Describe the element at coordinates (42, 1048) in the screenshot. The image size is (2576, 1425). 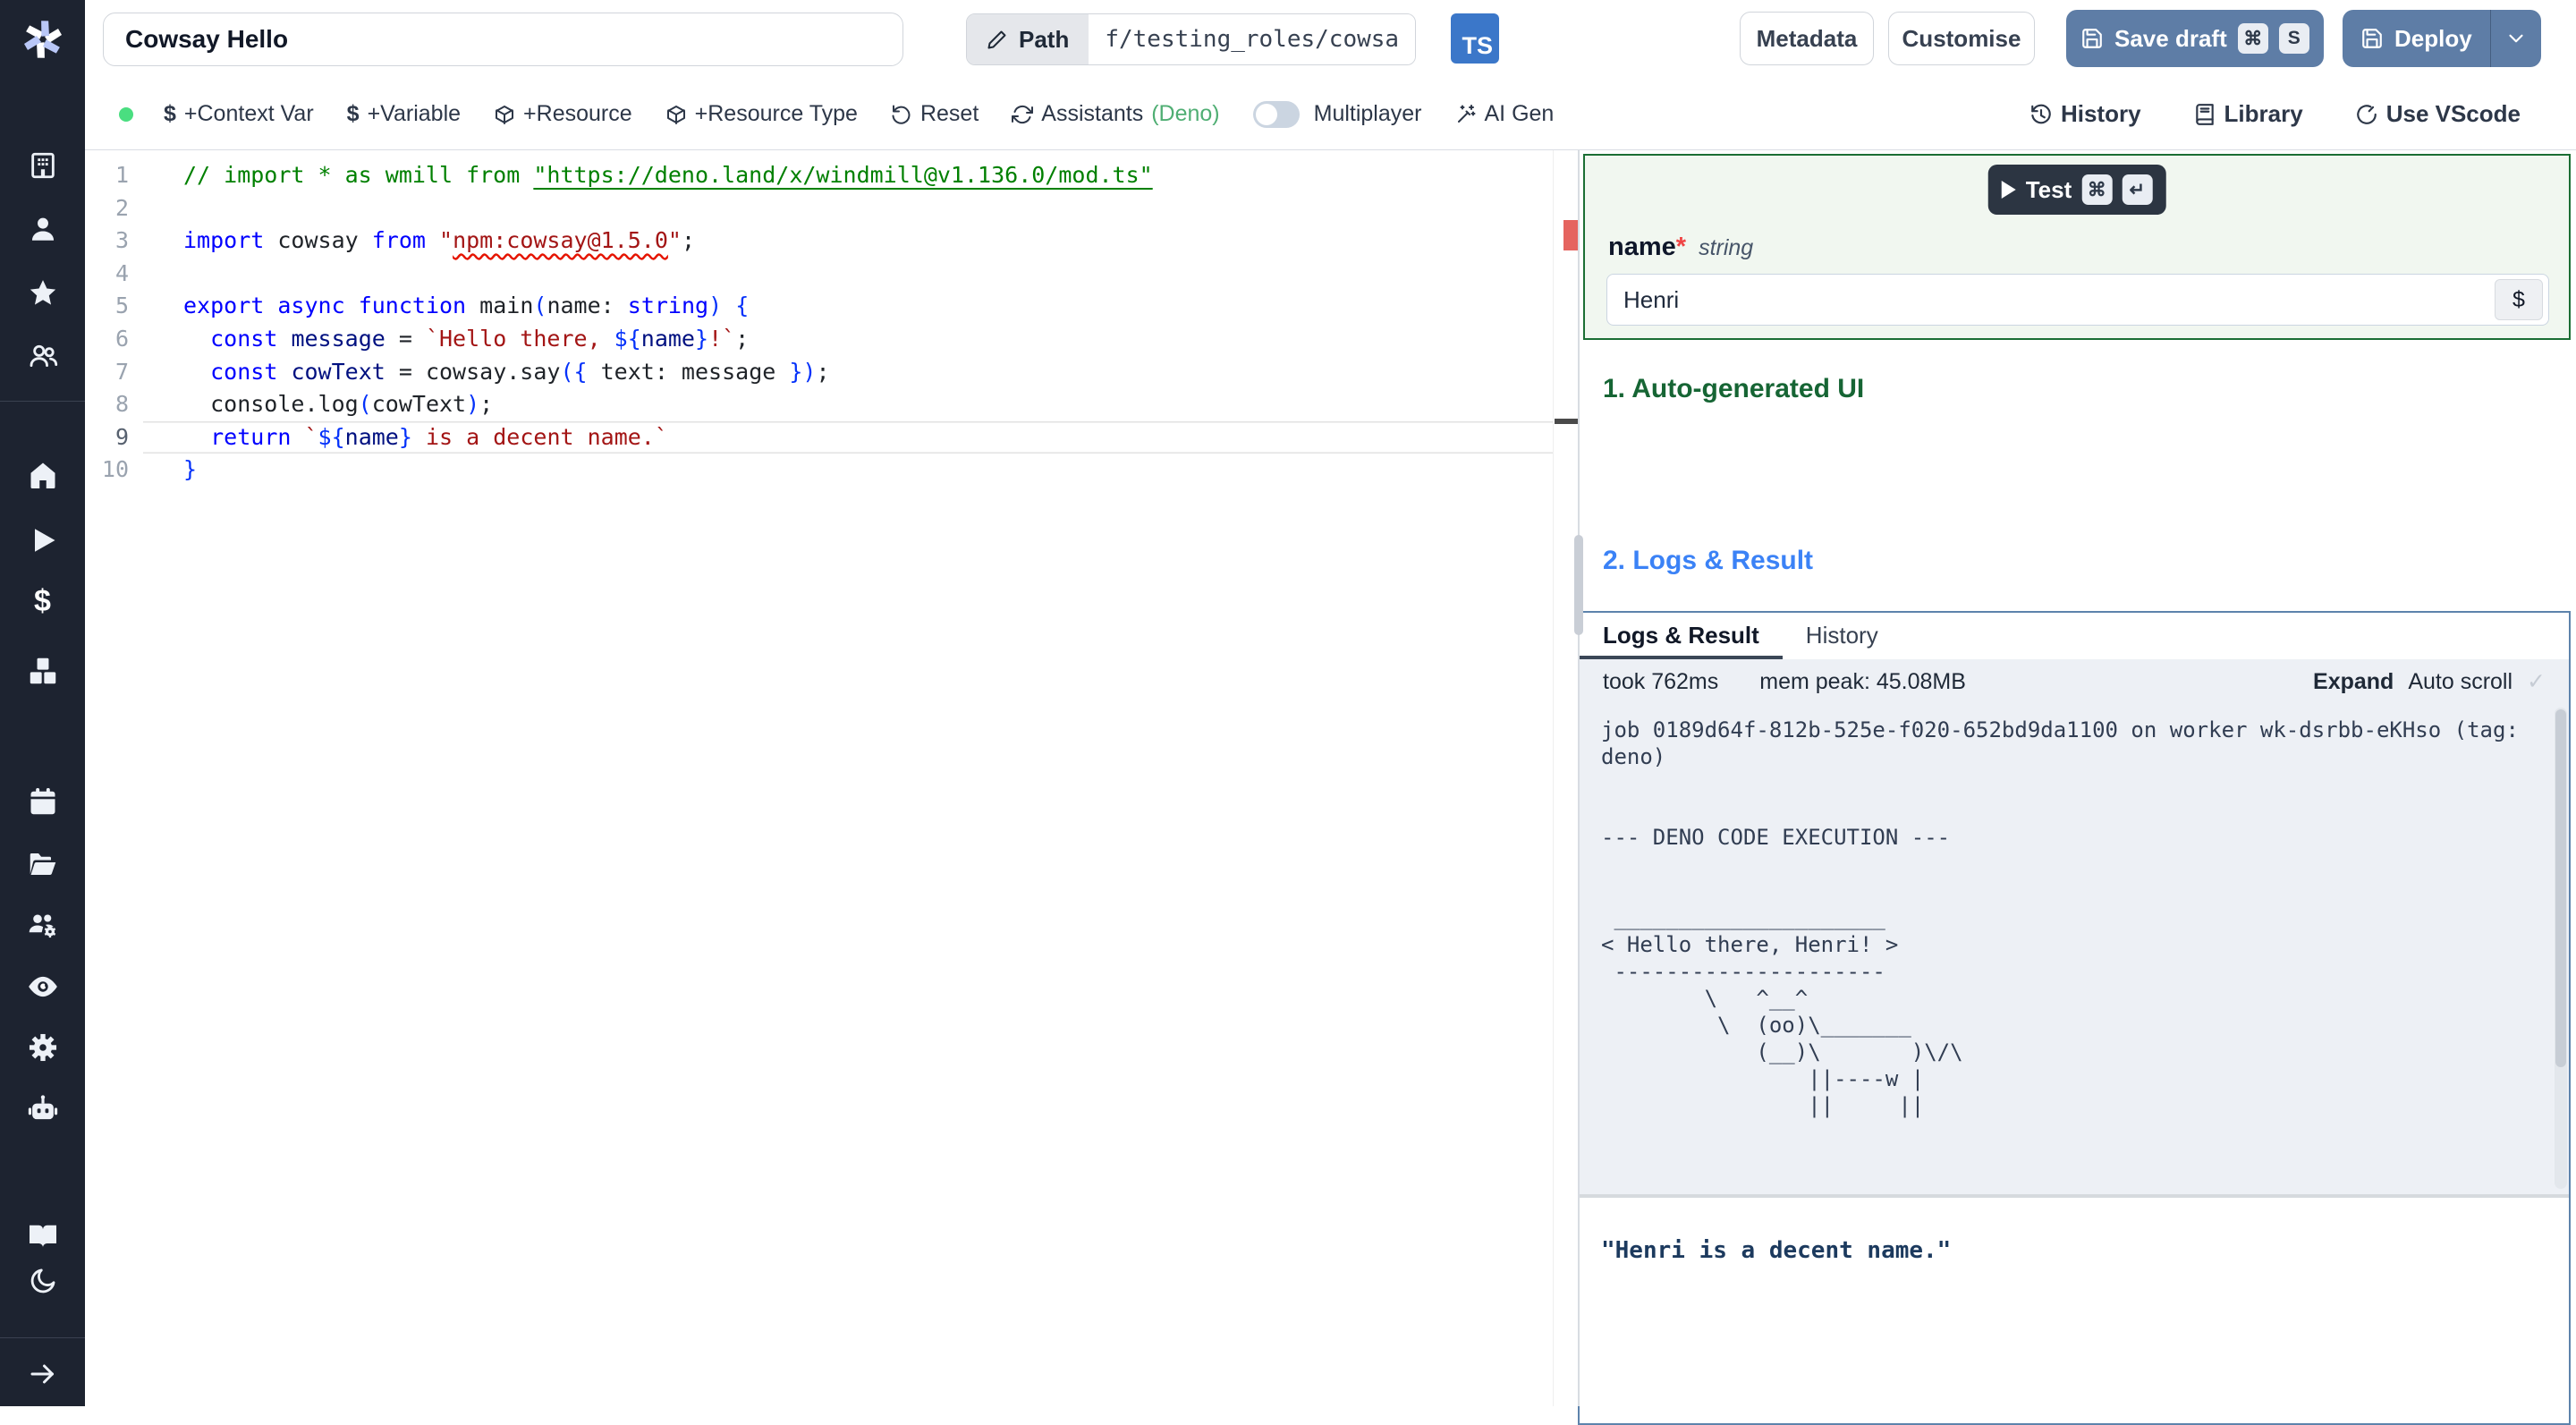
I see `settings-gear-icon` at that location.